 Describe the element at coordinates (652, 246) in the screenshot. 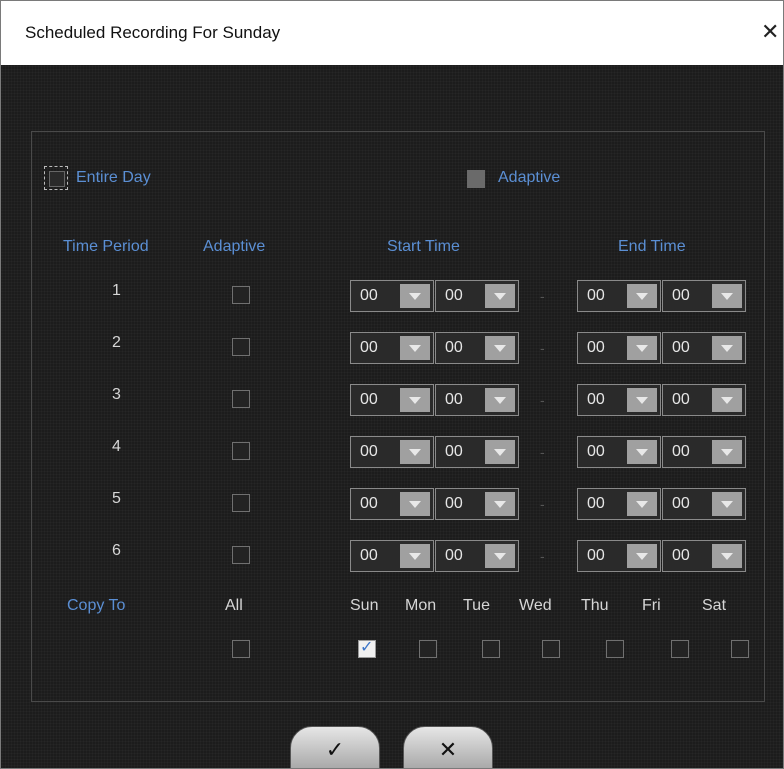

I see `header-end-time: End Time` at that location.